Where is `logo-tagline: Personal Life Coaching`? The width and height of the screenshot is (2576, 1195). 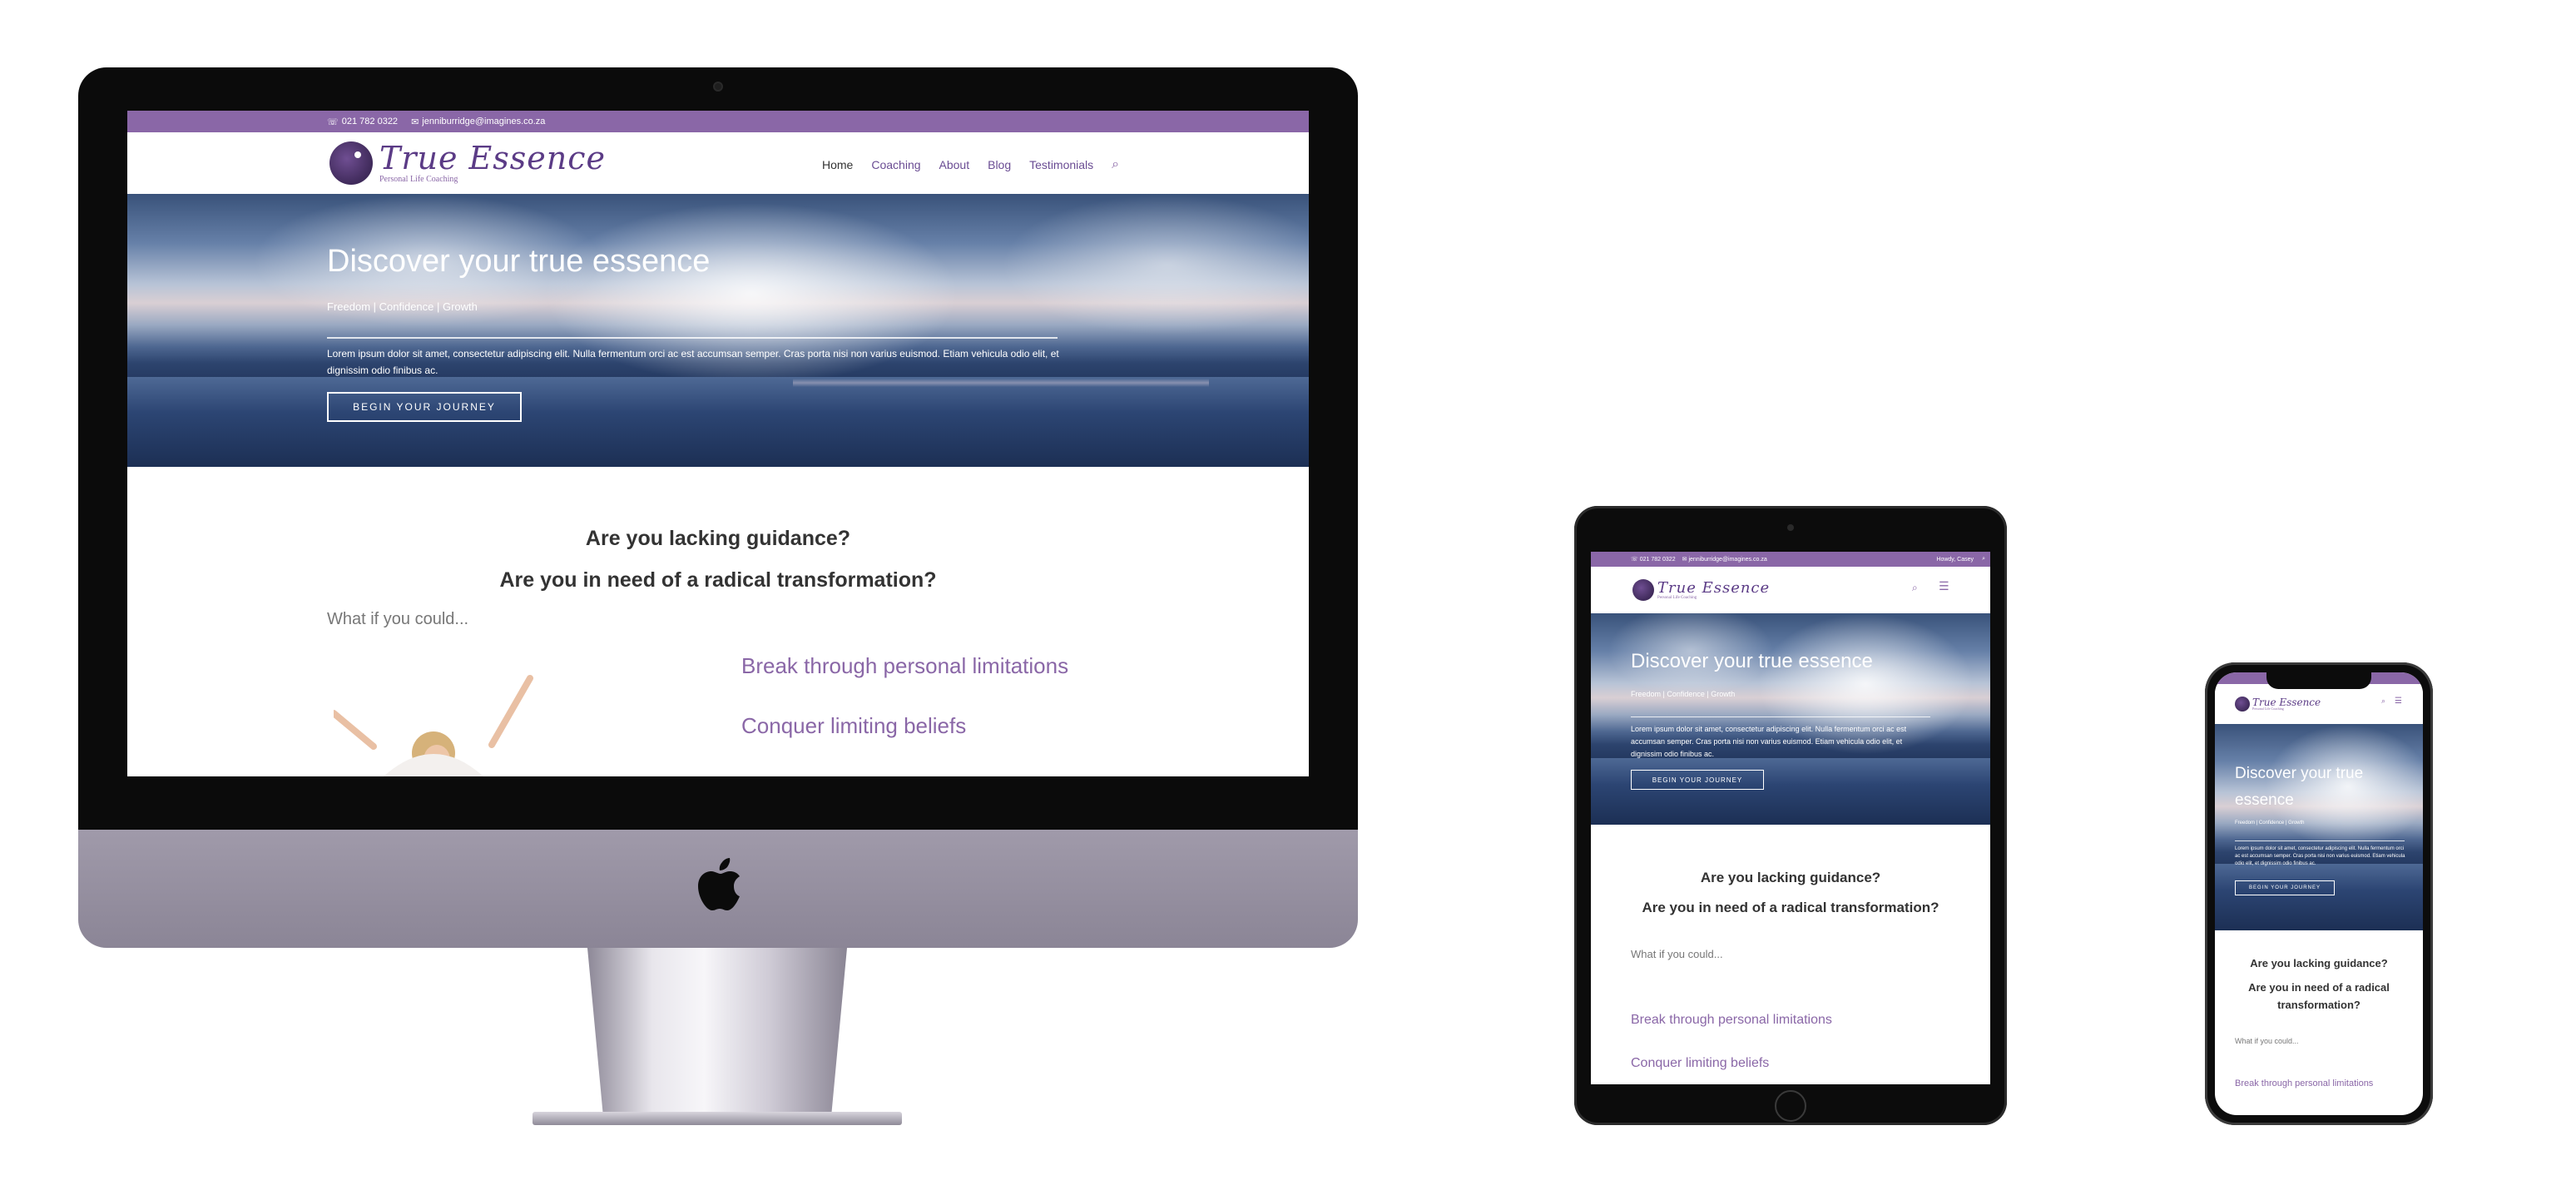
logo-tagline: Personal Life Coaching is located at coordinates (418, 179).